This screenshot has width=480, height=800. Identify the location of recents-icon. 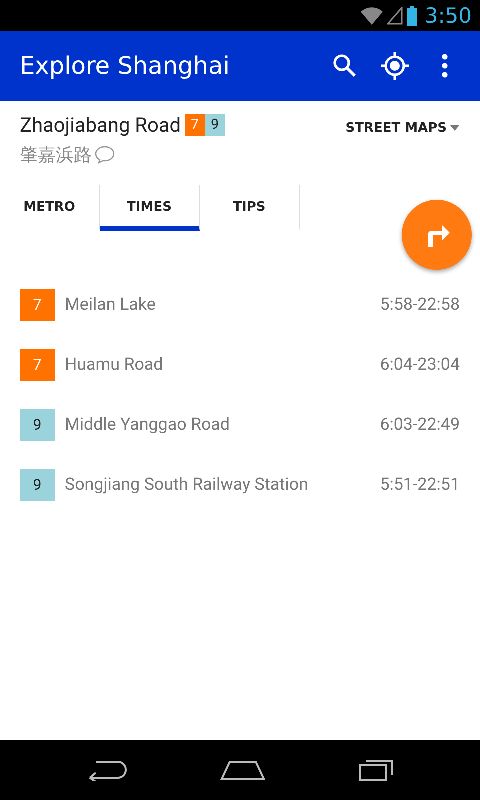
(376, 770).